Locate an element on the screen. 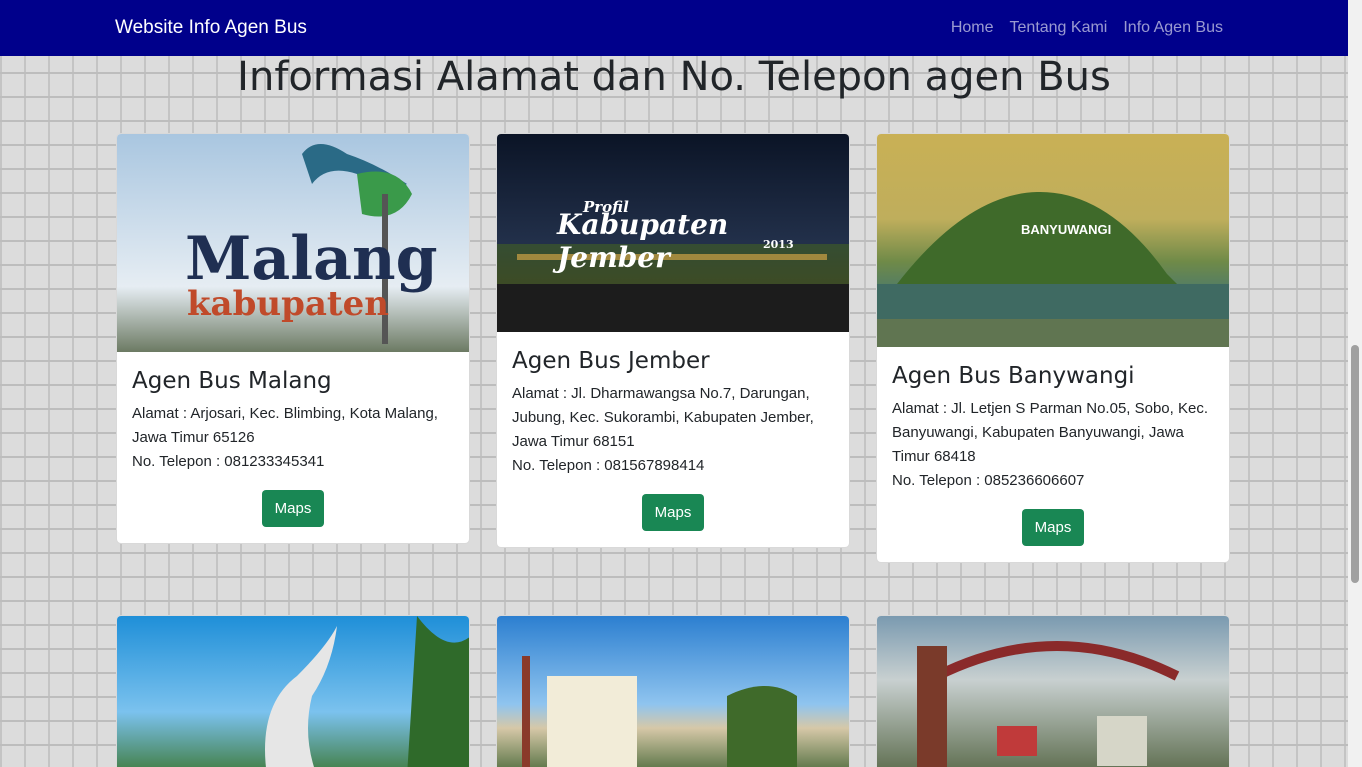  nav-agen-link: Info Agen Bus is located at coordinates (1173, 28).